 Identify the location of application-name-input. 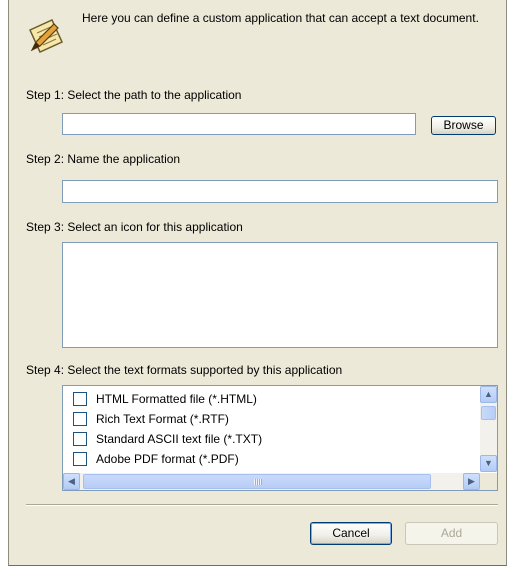
(280, 191).